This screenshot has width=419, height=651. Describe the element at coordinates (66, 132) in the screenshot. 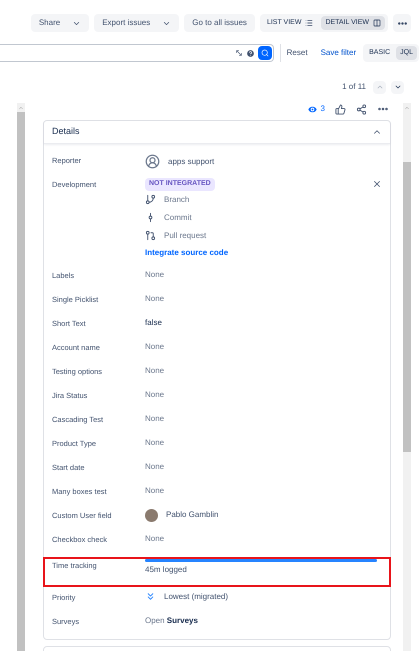

I see `section-title: Details` at that location.